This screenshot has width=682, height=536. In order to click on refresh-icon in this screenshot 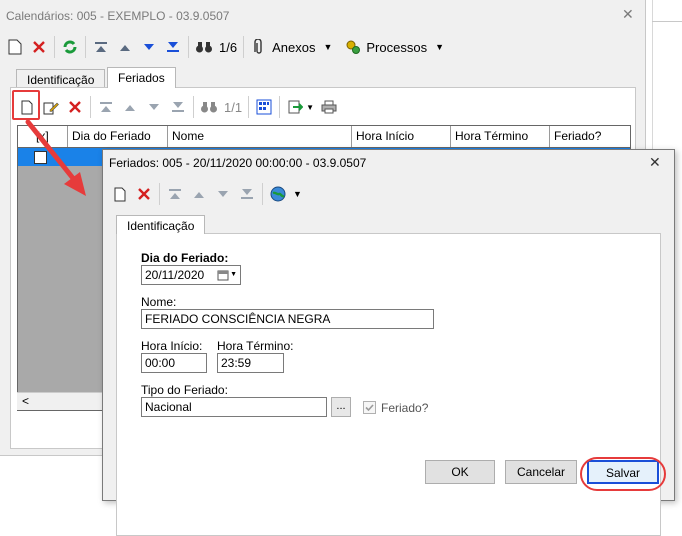, I will do `click(70, 47)`.